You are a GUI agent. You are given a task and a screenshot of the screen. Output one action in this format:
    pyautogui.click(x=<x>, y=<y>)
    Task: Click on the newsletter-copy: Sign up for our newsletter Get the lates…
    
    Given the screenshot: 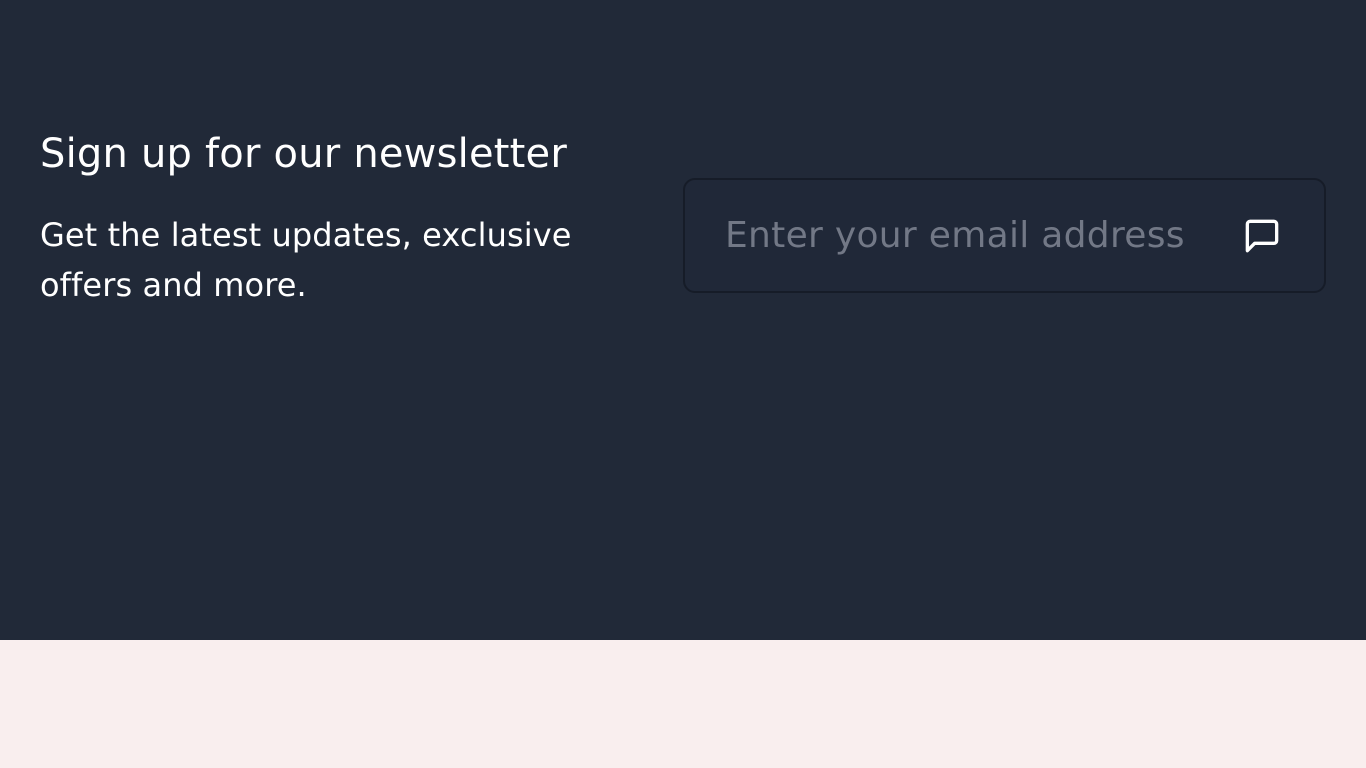 What is the action you would take?
    pyautogui.click(x=340, y=219)
    